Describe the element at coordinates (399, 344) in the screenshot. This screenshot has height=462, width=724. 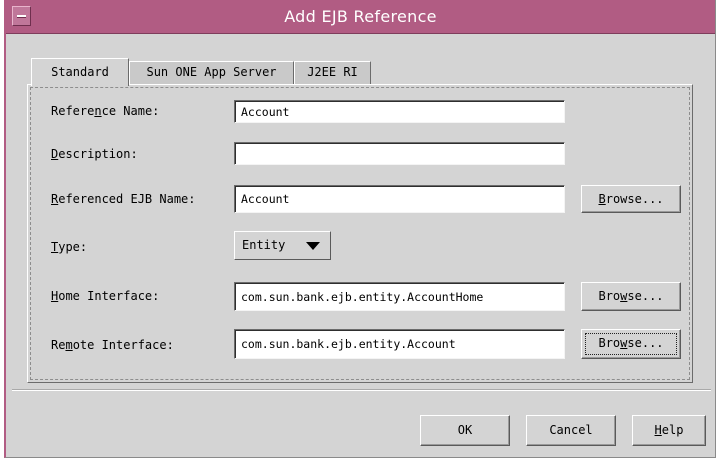
I see `remote-interface-field` at that location.